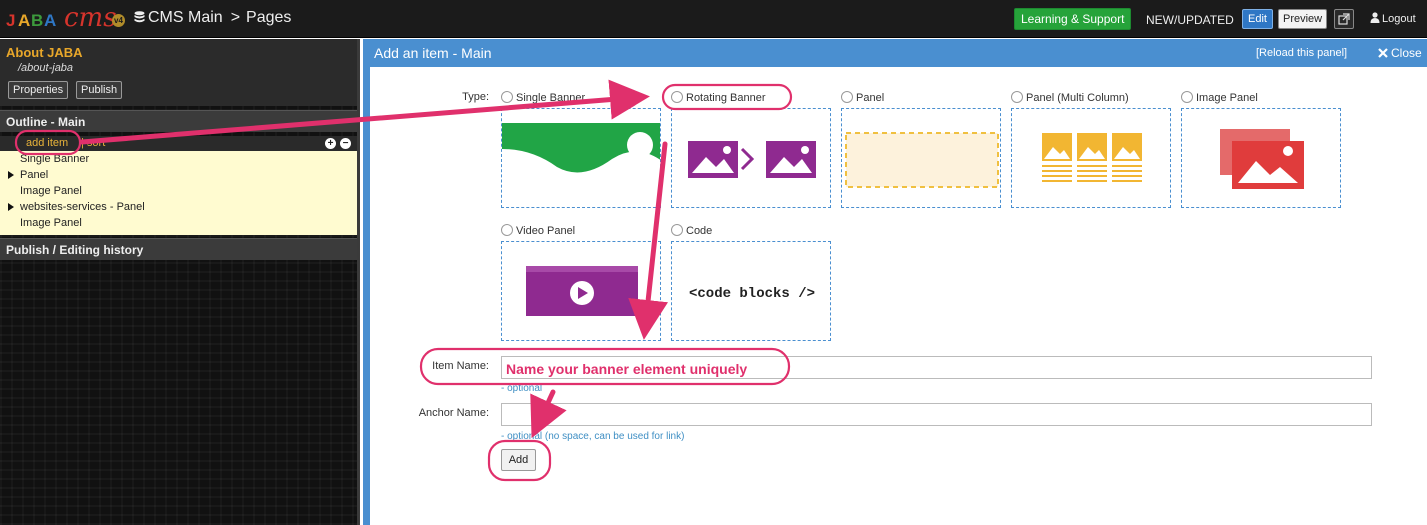  What do you see at coordinates (518, 460) in the screenshot?
I see `add-button: Add` at bounding box center [518, 460].